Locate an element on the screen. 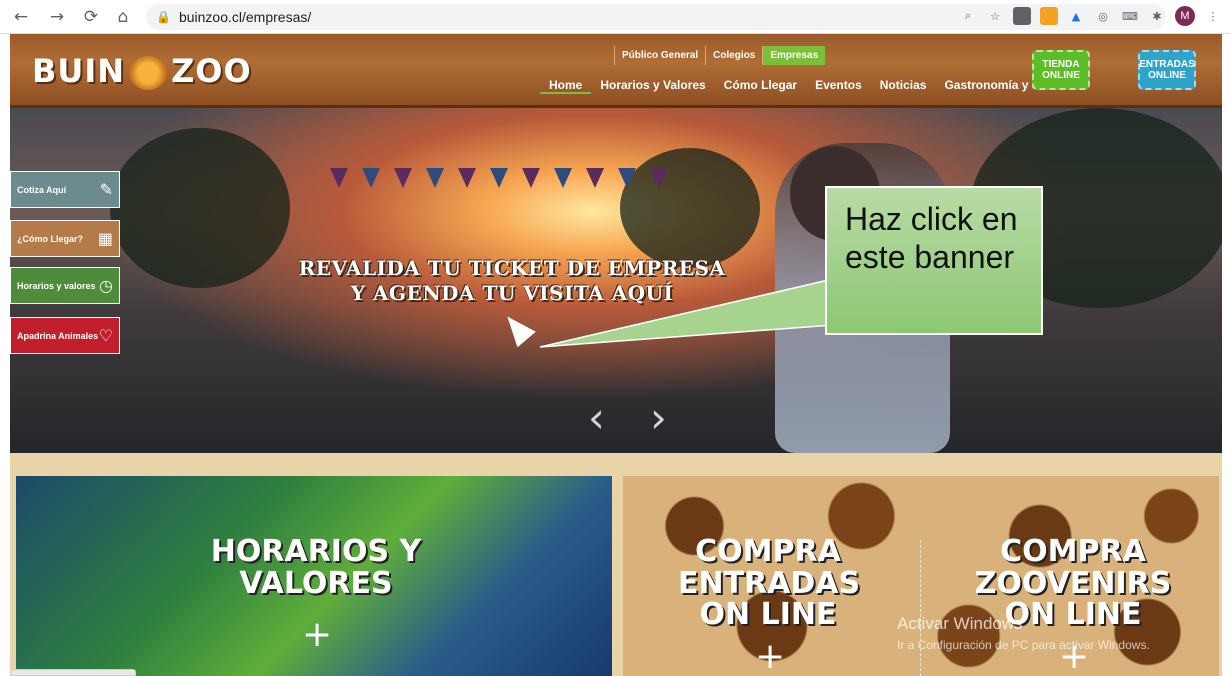  home-icon: ⌂ is located at coordinates (123, 17).